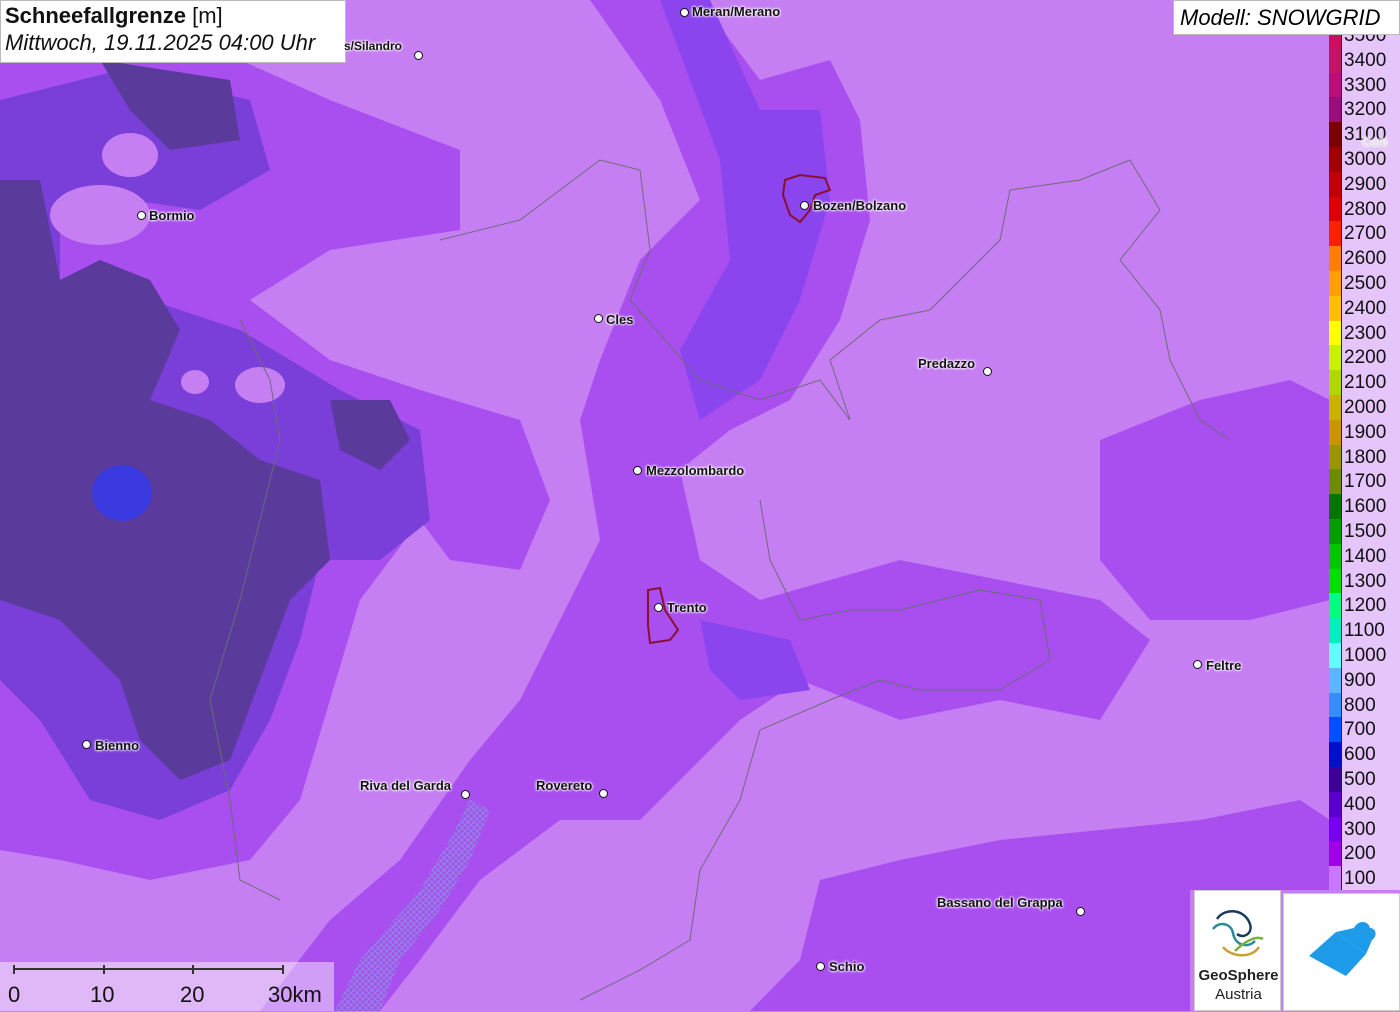 The height and width of the screenshot is (1012, 1400). What do you see at coordinates (1238, 933) in the screenshot?
I see `geosphere-emblem-icon` at bounding box center [1238, 933].